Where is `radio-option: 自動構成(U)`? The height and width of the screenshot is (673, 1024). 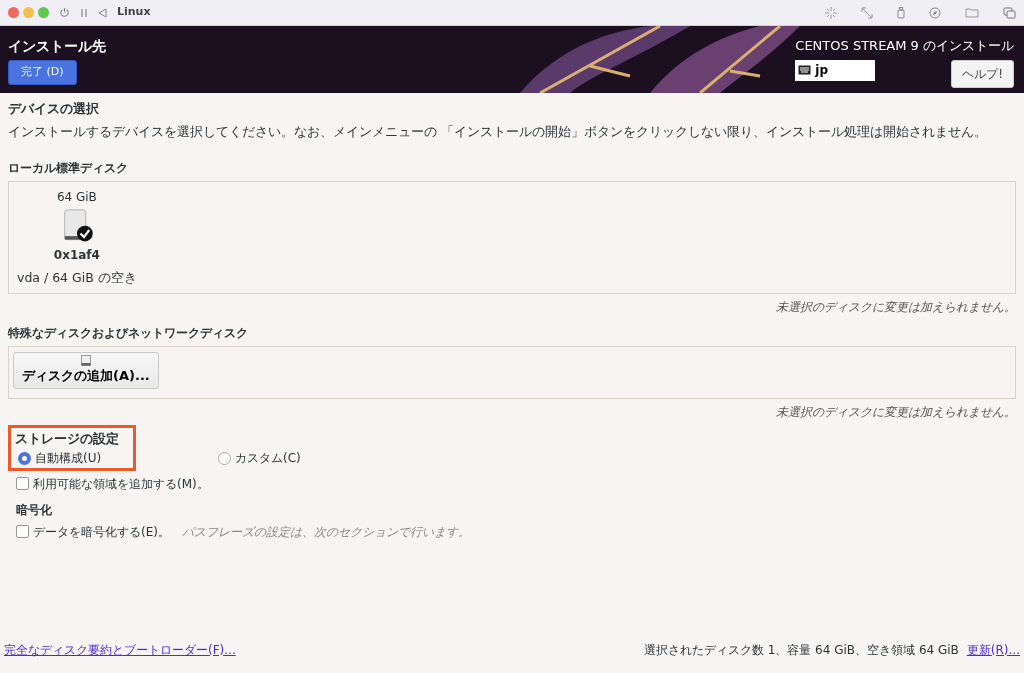 radio-option: 自動構成(U) is located at coordinates (118, 458).